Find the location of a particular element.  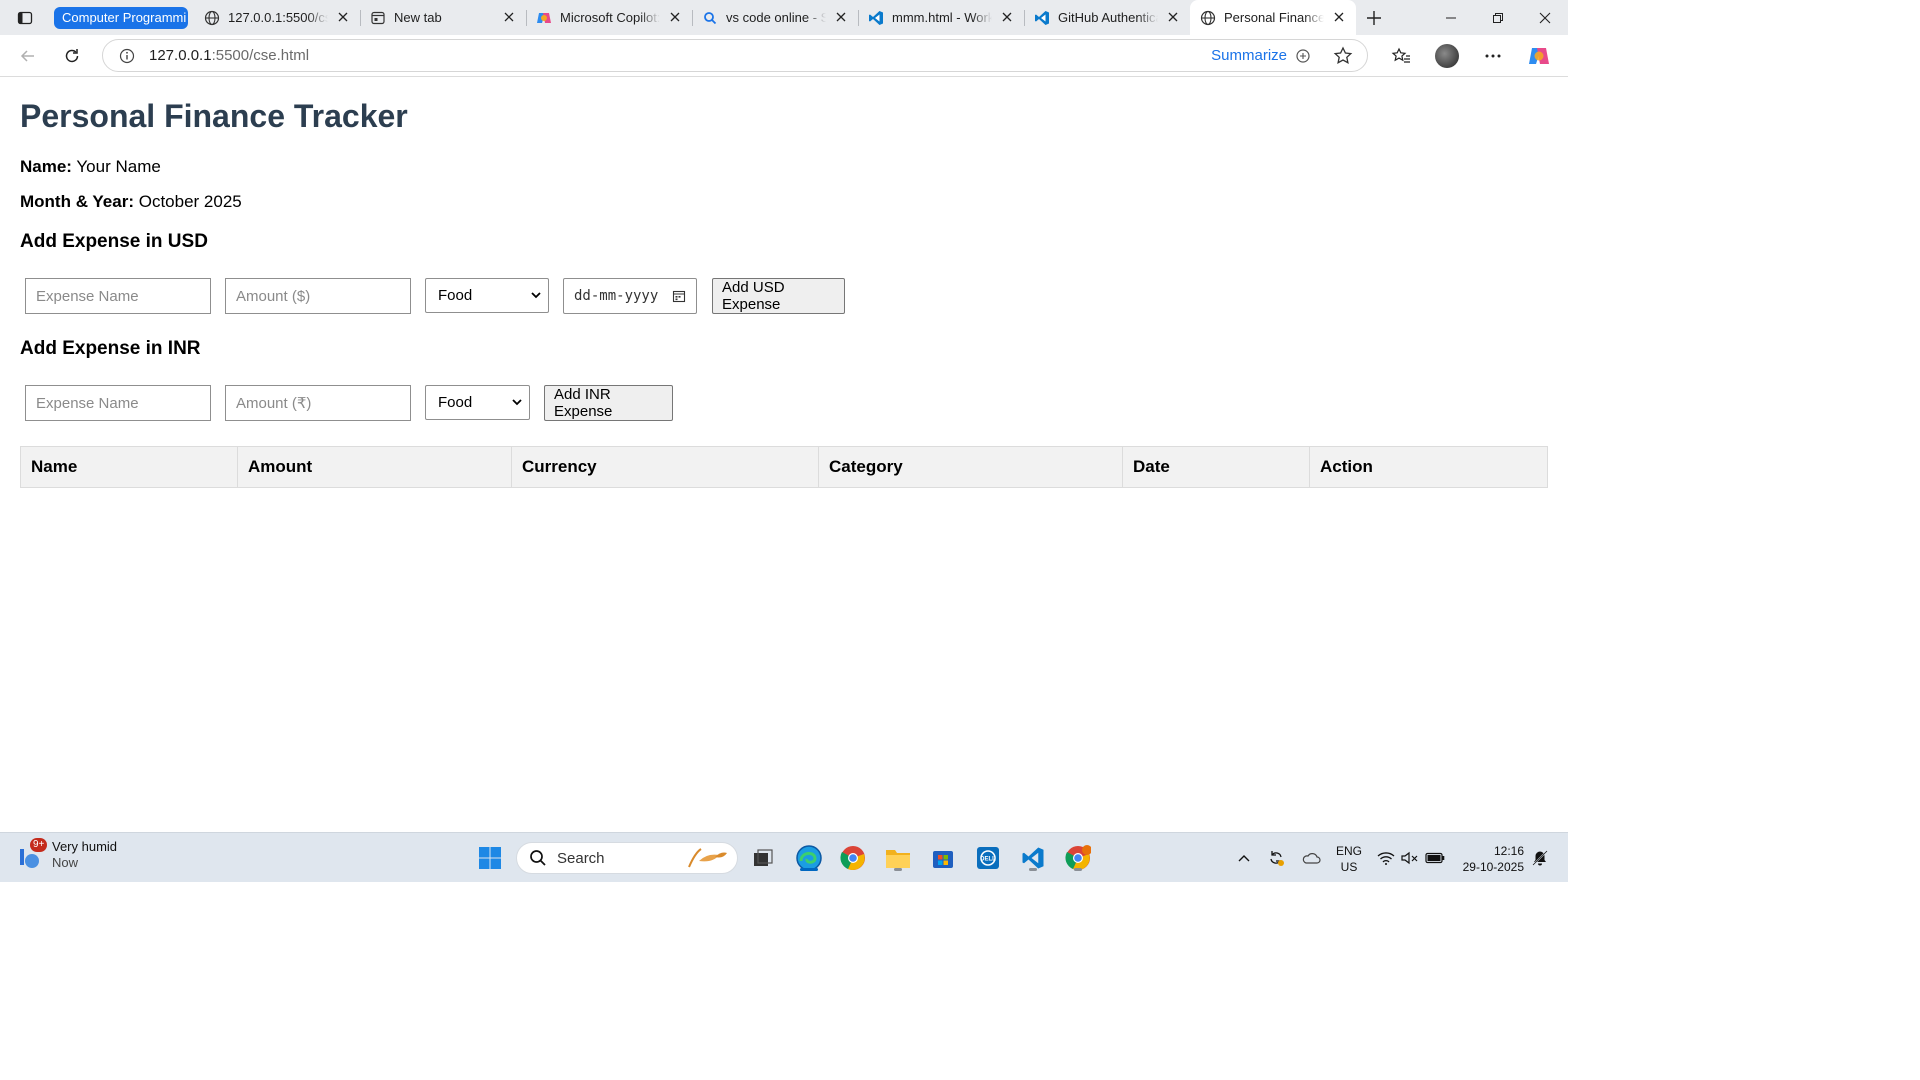

tab-title: 127.0.0.1:5500/cse.h is located at coordinates (278, 17).